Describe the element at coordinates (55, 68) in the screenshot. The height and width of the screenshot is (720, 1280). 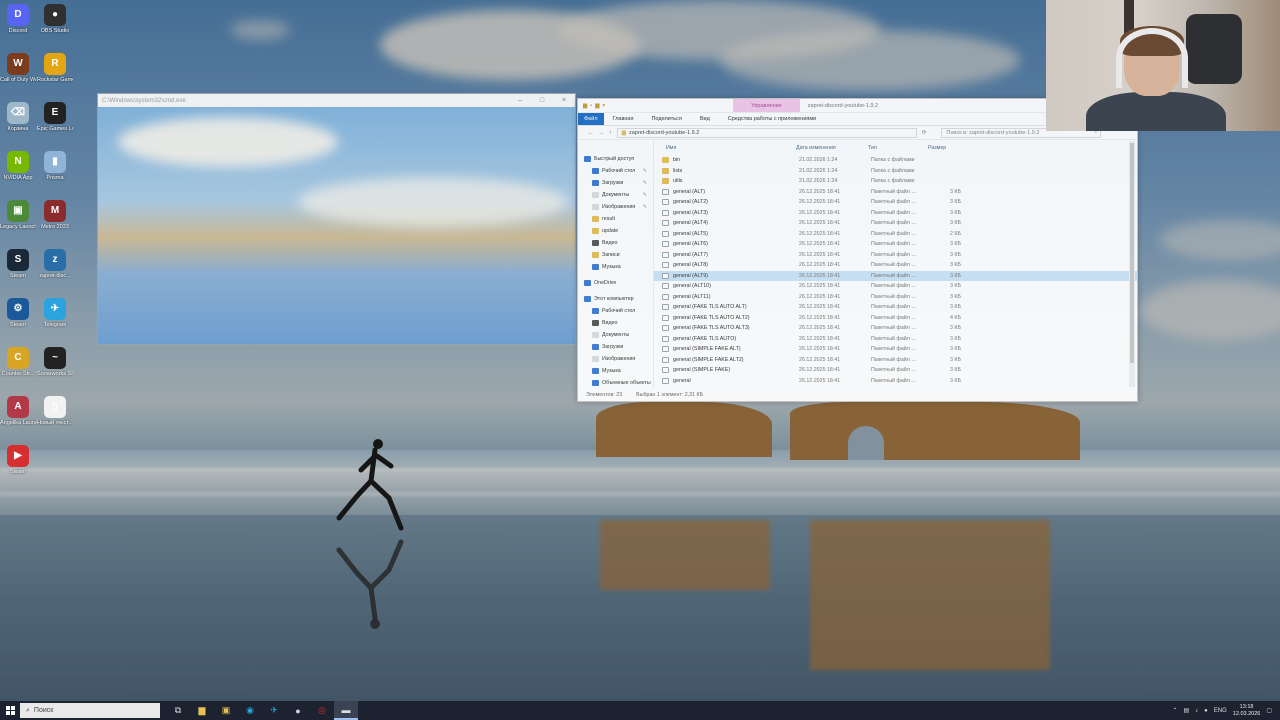
I see `desktop-icon: R Rockstar Games` at that location.